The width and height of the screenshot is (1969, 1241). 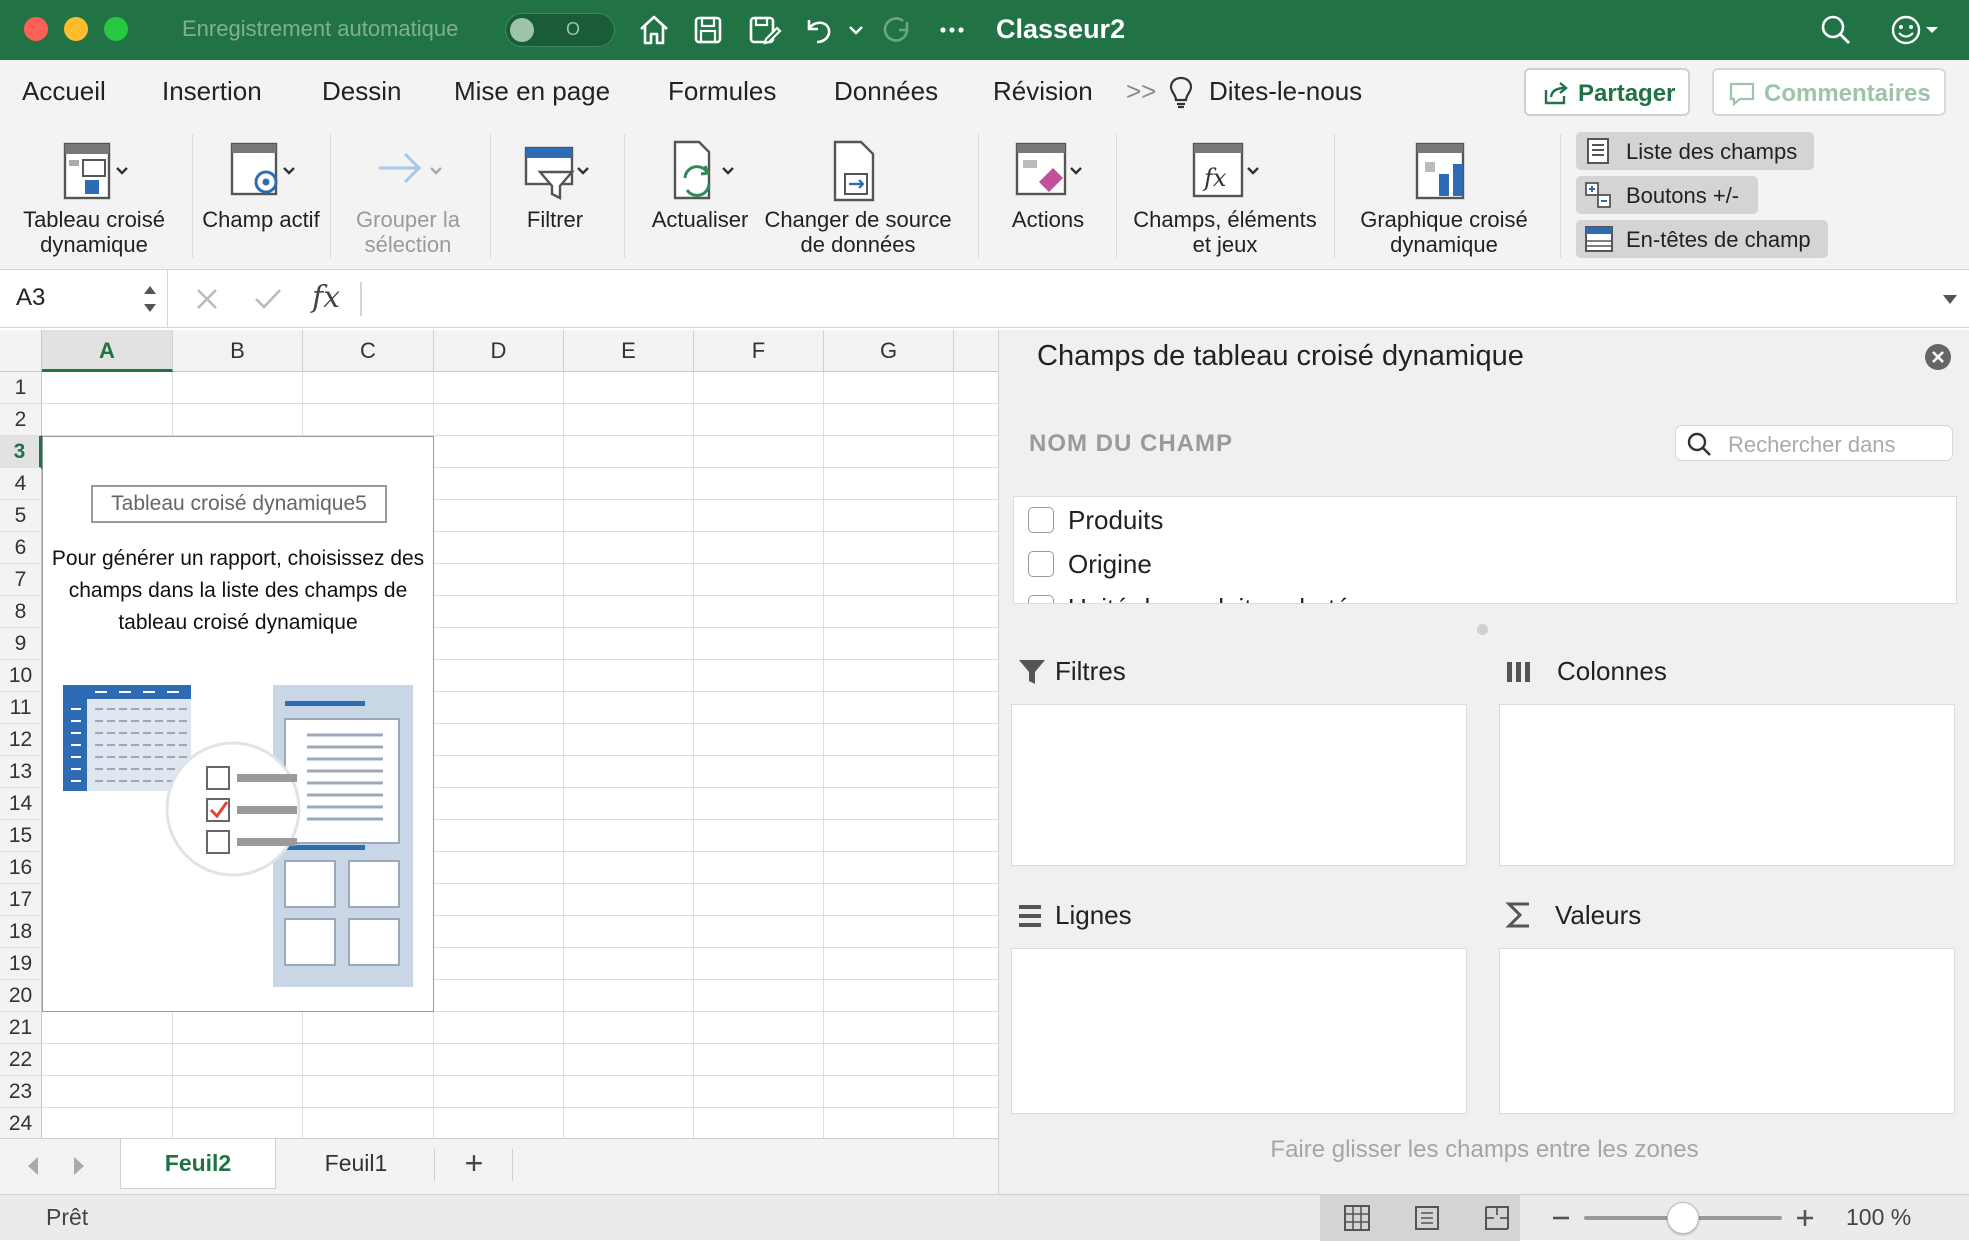 I want to click on minimize-window-button, so click(x=76, y=29).